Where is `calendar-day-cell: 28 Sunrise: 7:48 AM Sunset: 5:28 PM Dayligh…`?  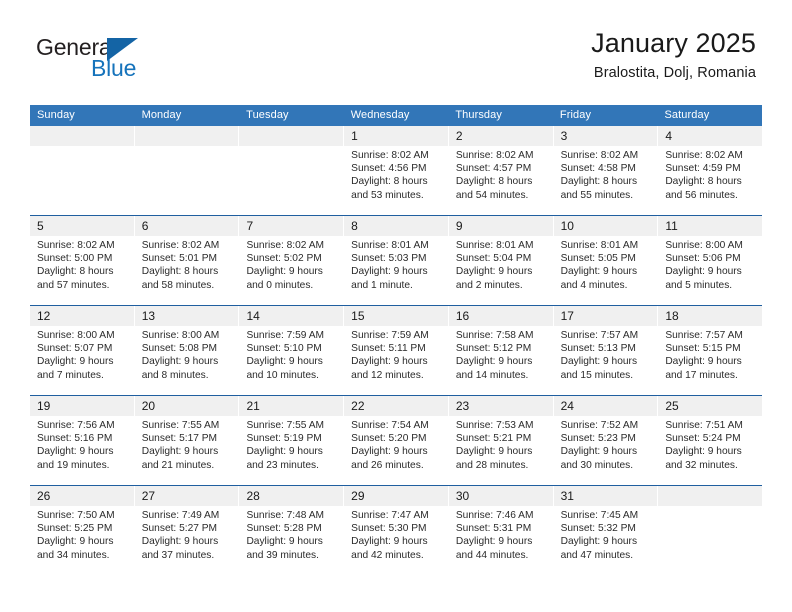
calendar-day-cell: 28 Sunrise: 7:48 AM Sunset: 5:28 PM Dayligh… is located at coordinates (292, 530).